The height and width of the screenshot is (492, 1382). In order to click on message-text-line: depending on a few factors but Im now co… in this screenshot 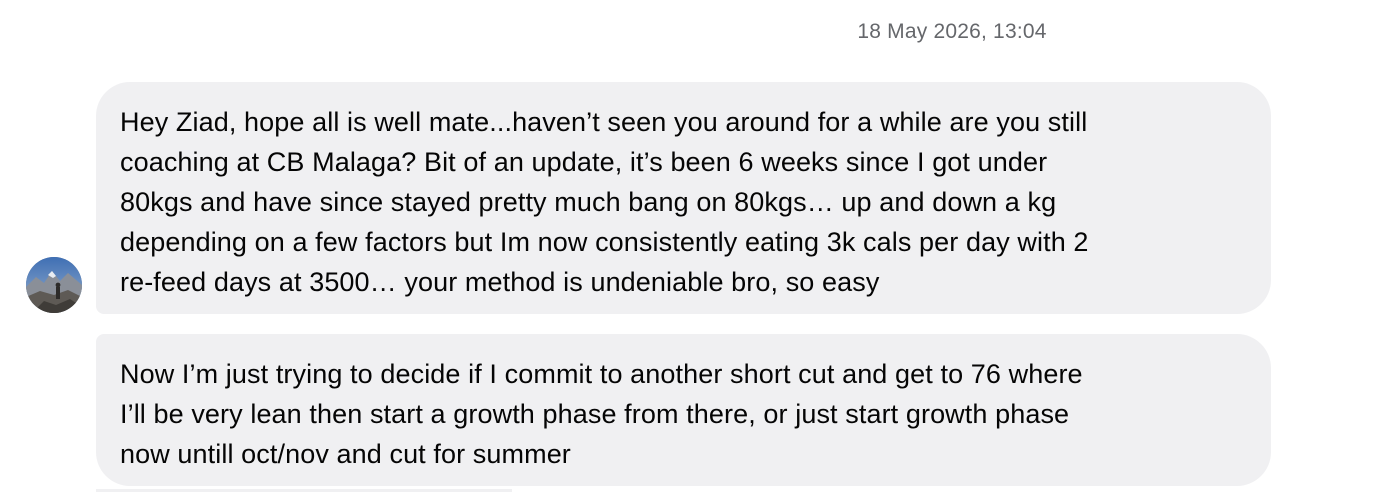, I will do `click(604, 242)`.